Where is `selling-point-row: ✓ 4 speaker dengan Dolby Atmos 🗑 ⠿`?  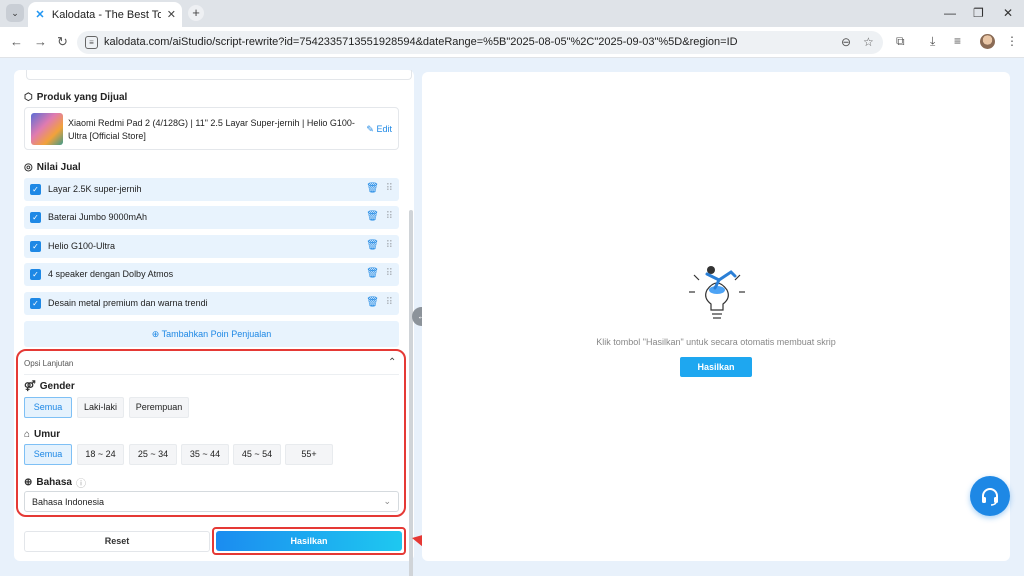 selling-point-row: ✓ 4 speaker dengan Dolby Atmos 🗑 ⠿ is located at coordinates (211, 274).